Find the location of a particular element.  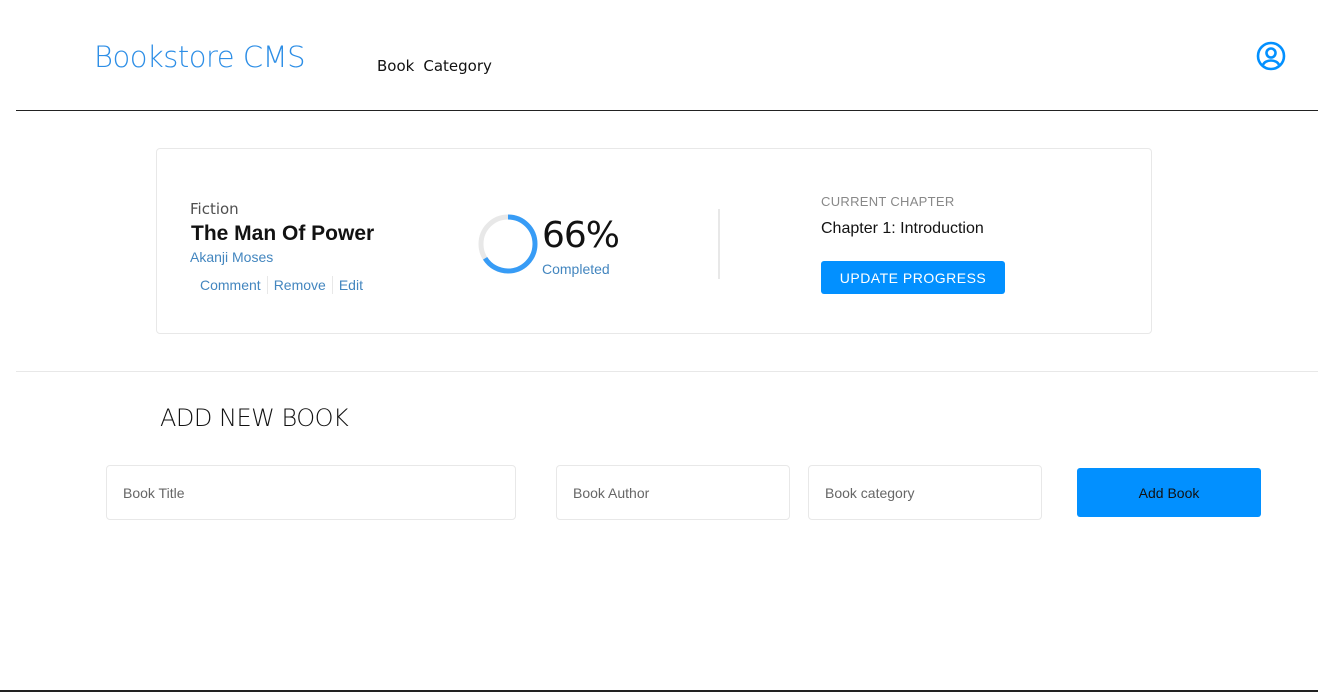

book-author: Akanji Moses is located at coordinates (232, 257).